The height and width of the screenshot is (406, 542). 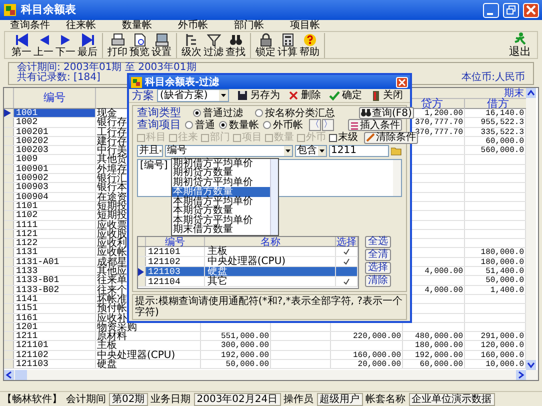 What do you see at coordinates (359, 150) in the screenshot?
I see `value-field: 1211` at bounding box center [359, 150].